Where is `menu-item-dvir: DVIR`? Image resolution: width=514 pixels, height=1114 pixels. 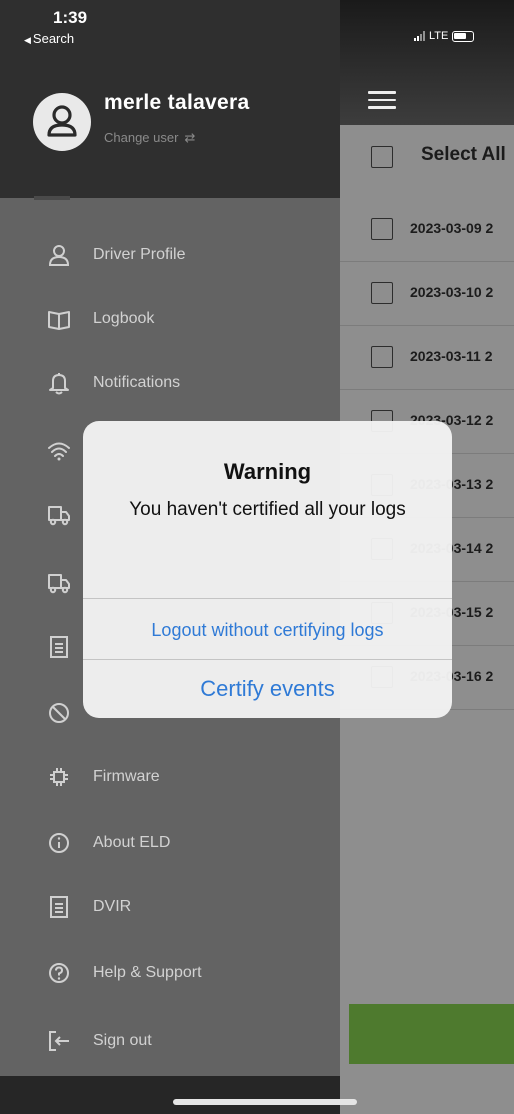 menu-item-dvir: DVIR is located at coordinates (170, 907).